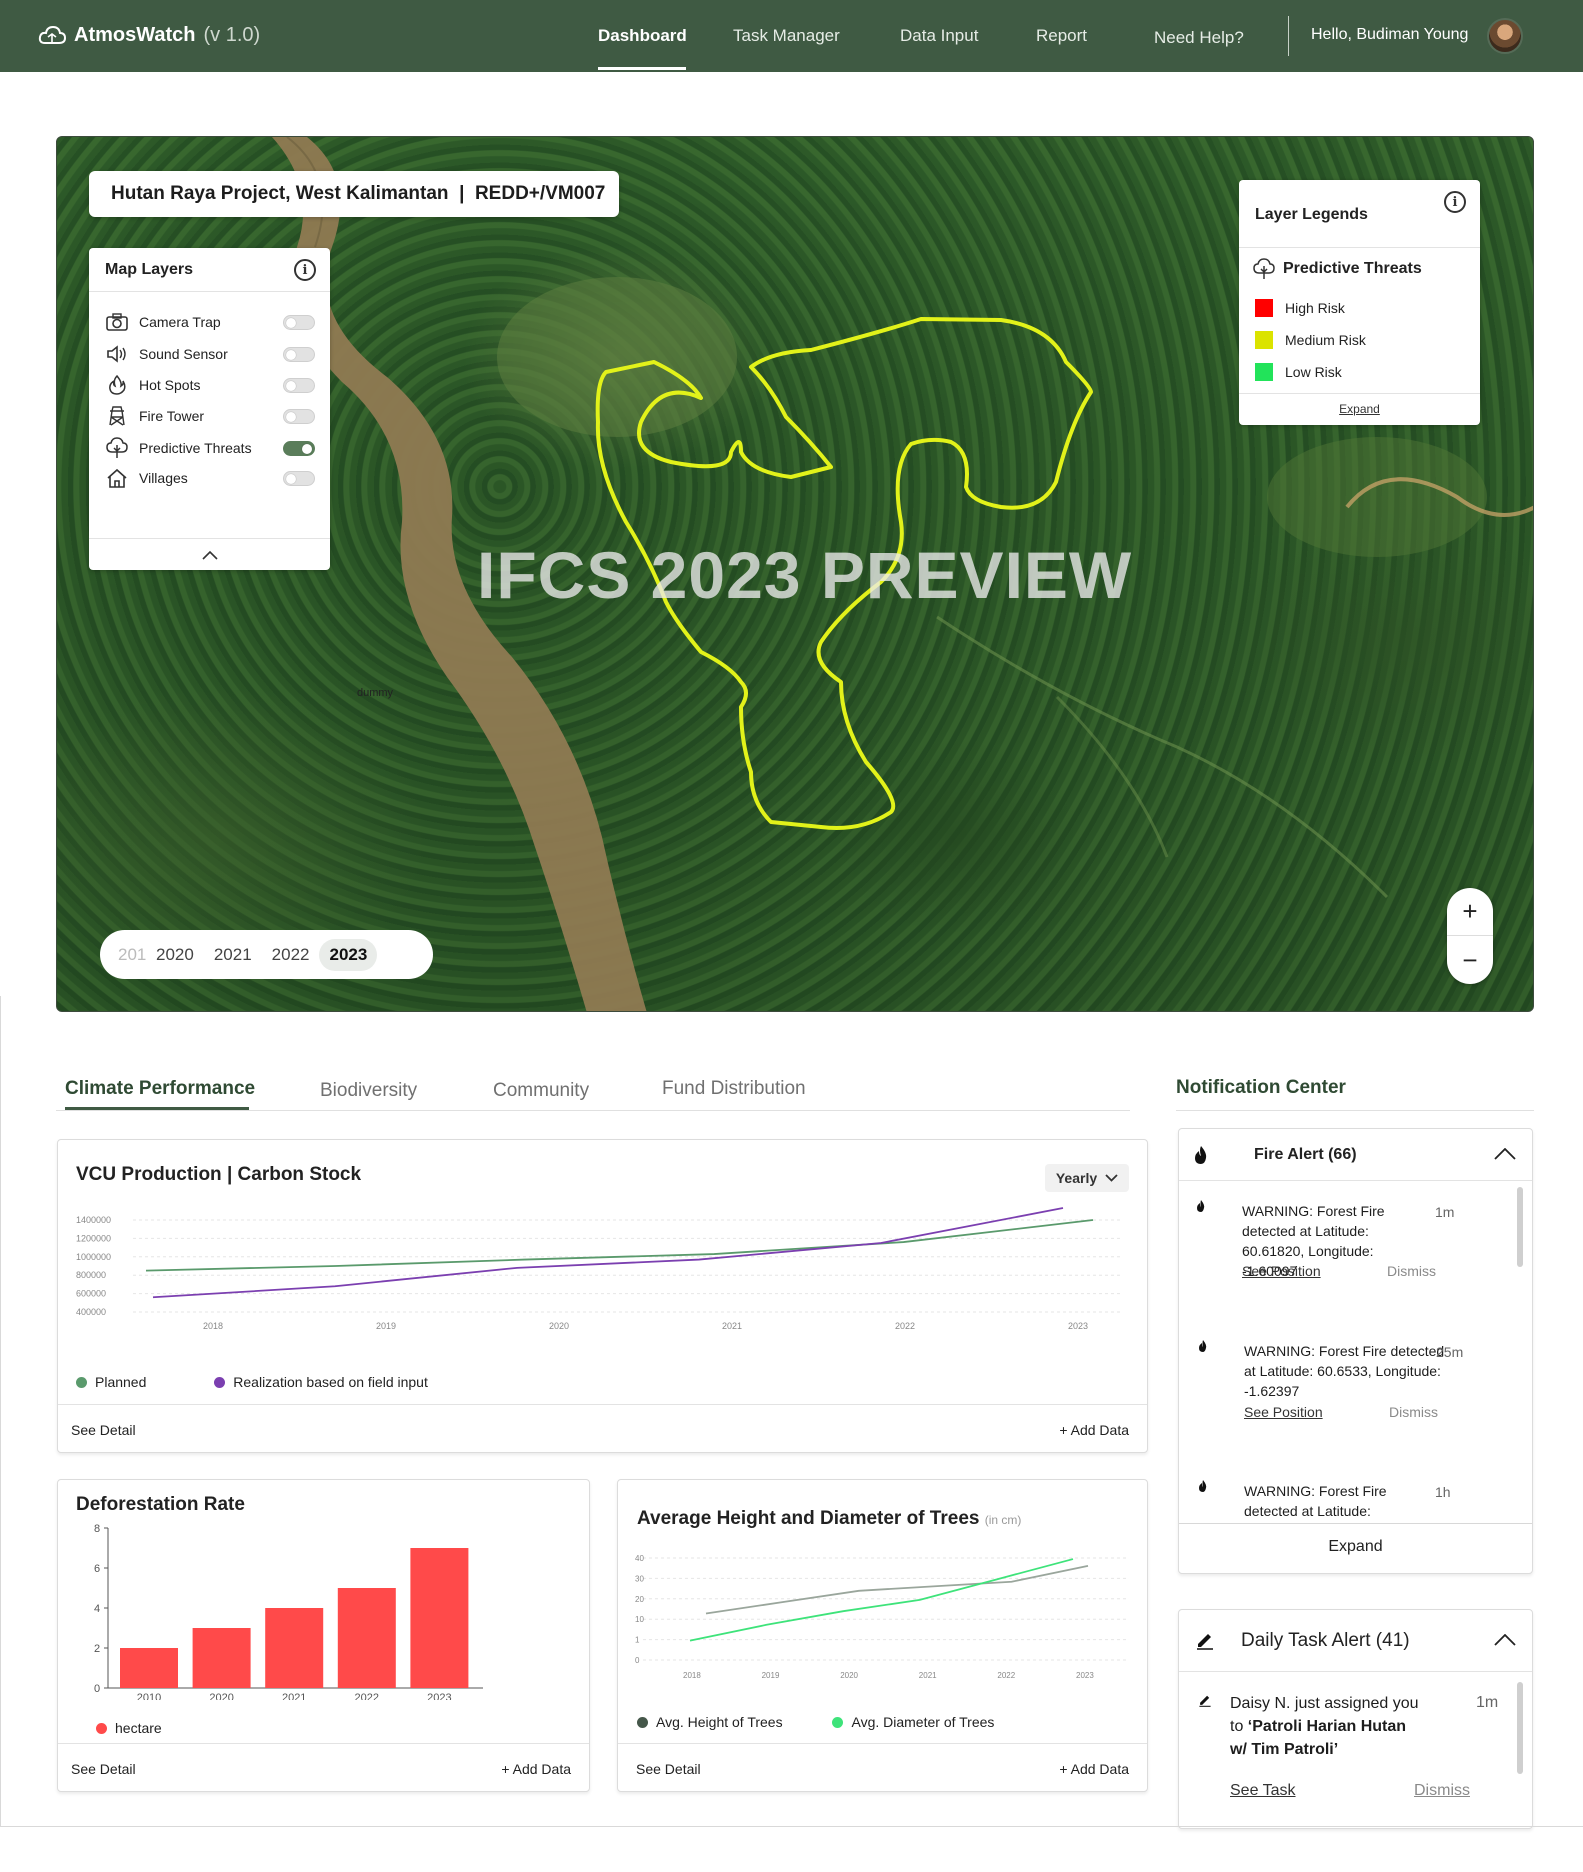  Describe the element at coordinates (209, 554) in the screenshot. I see `collapse-layers-button` at that location.